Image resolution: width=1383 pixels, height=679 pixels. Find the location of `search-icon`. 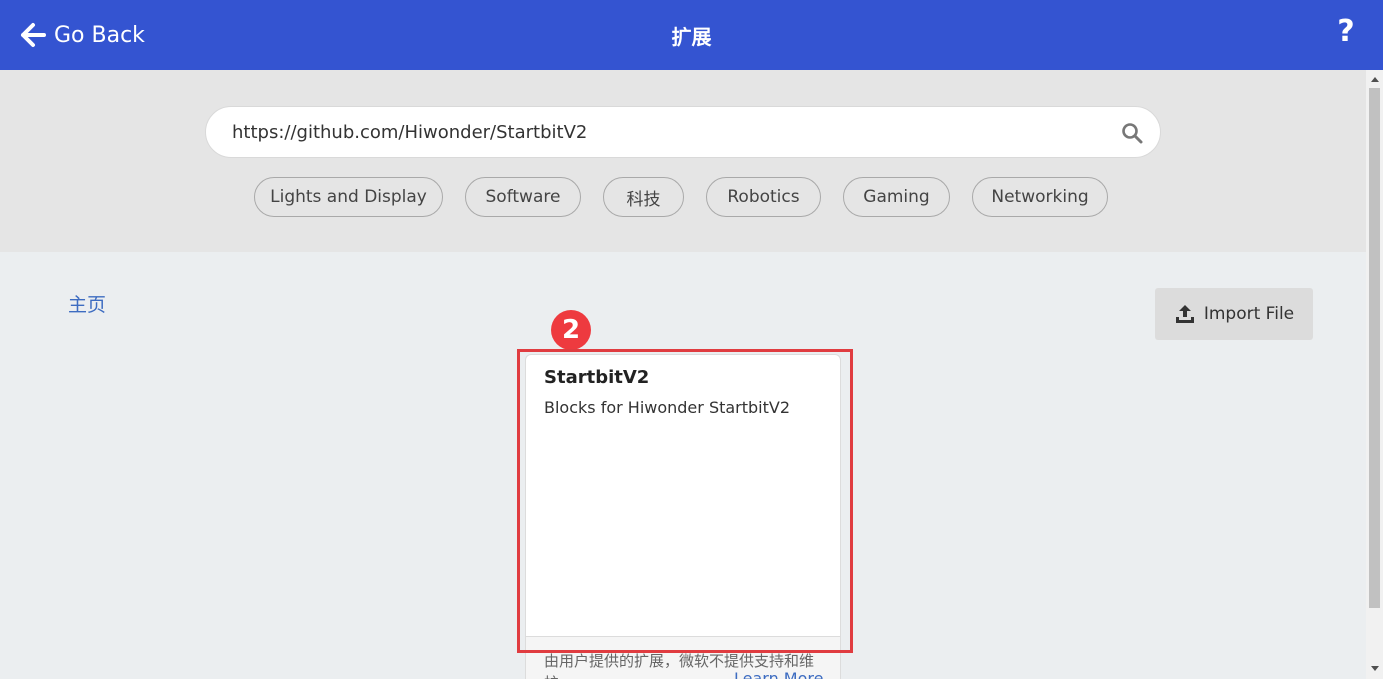

search-icon is located at coordinates (1132, 133).